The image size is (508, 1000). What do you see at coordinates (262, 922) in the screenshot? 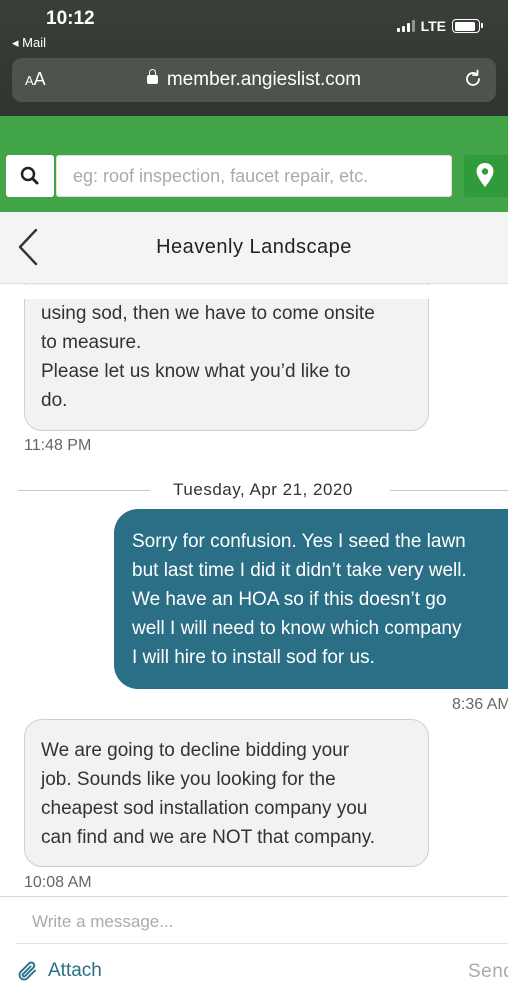
I see `message-input` at bounding box center [262, 922].